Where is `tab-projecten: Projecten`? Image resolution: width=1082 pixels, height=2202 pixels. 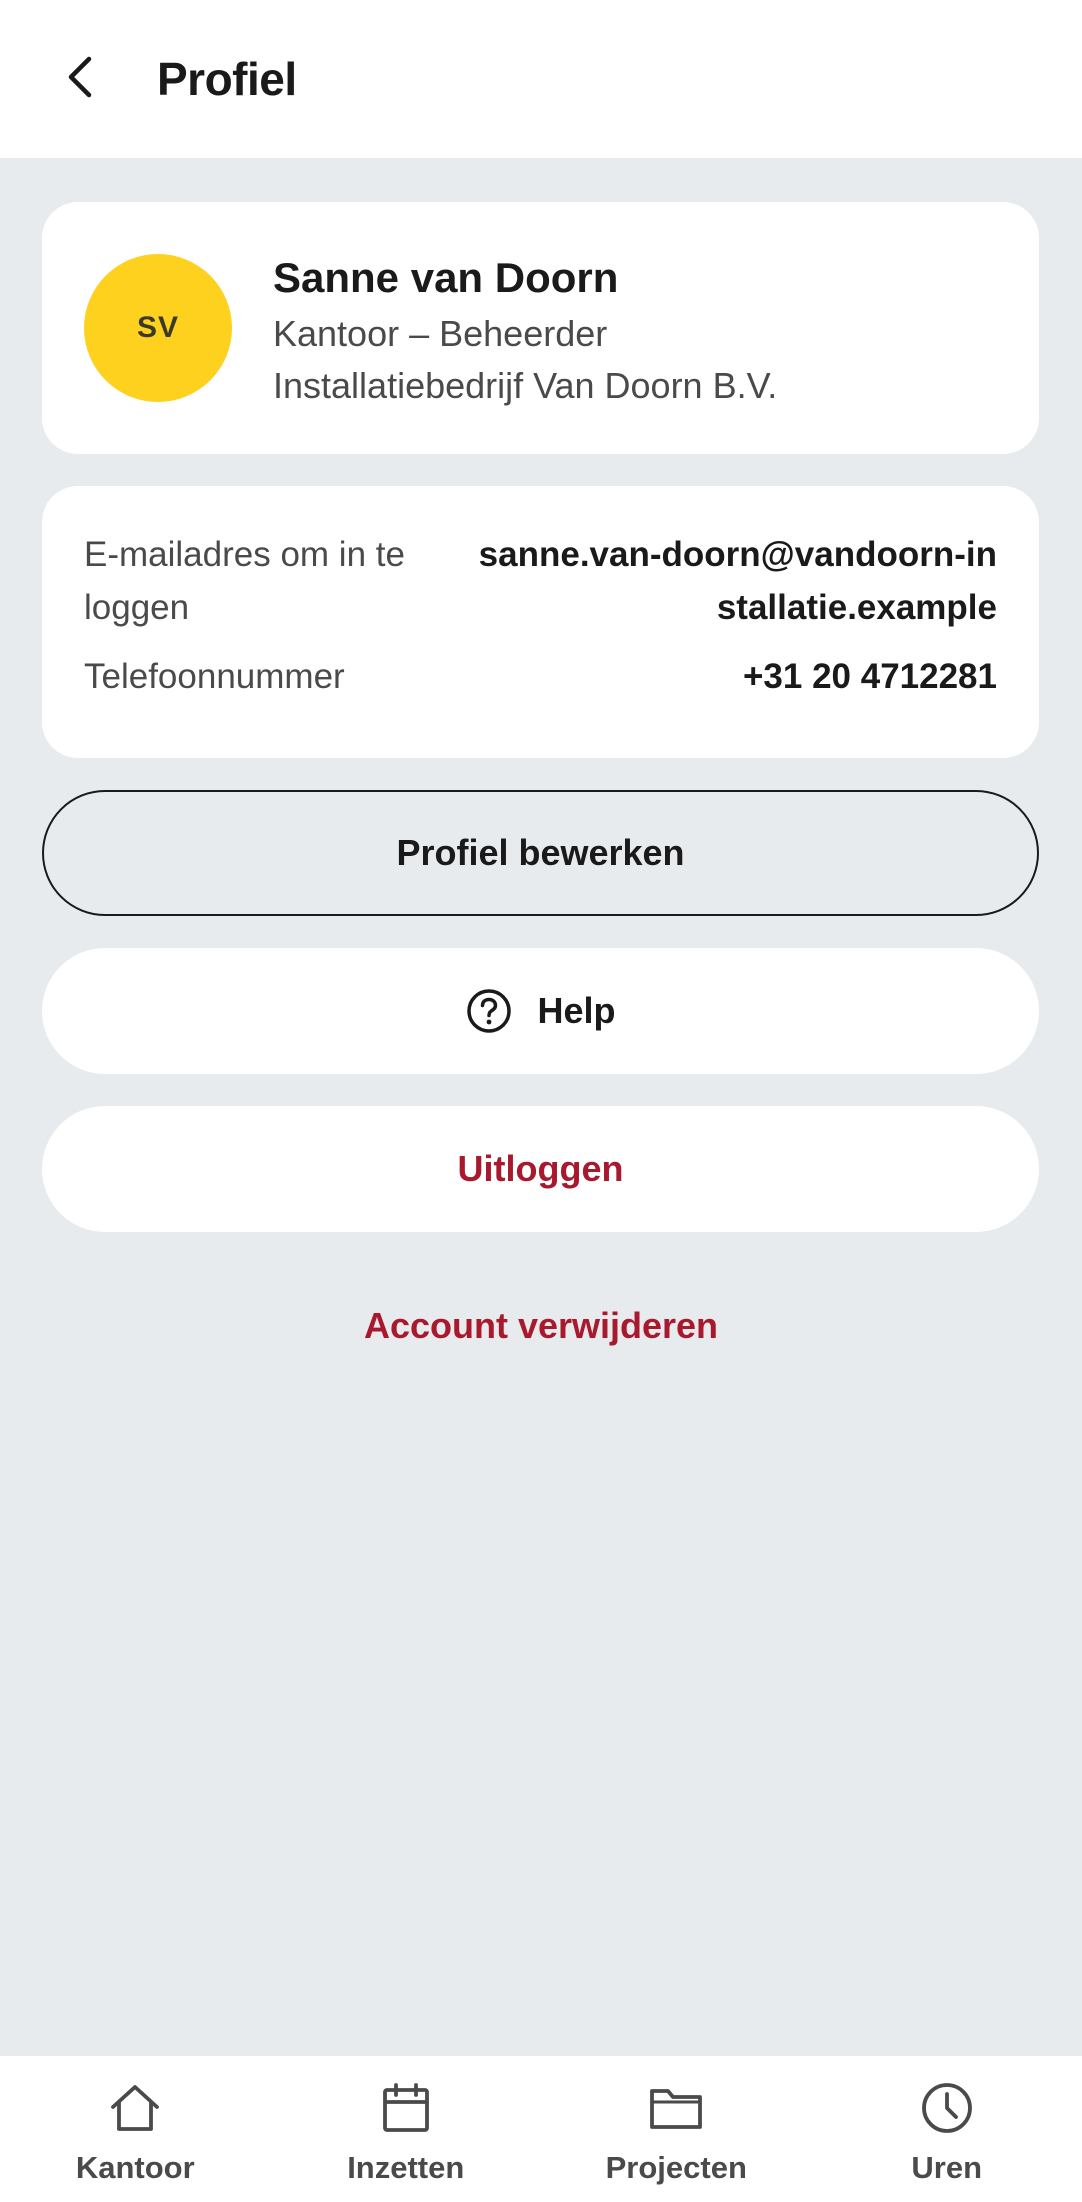
tab-projecten: Projecten is located at coordinates (676, 2129).